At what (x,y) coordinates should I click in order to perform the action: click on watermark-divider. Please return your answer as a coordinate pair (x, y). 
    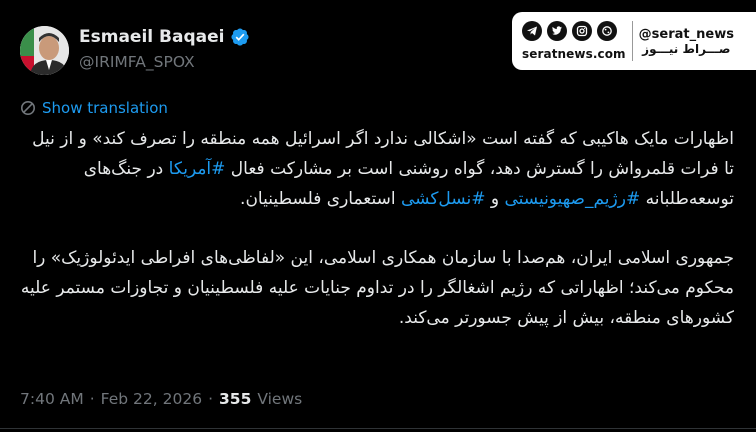
    Looking at the image, I should click on (632, 41).